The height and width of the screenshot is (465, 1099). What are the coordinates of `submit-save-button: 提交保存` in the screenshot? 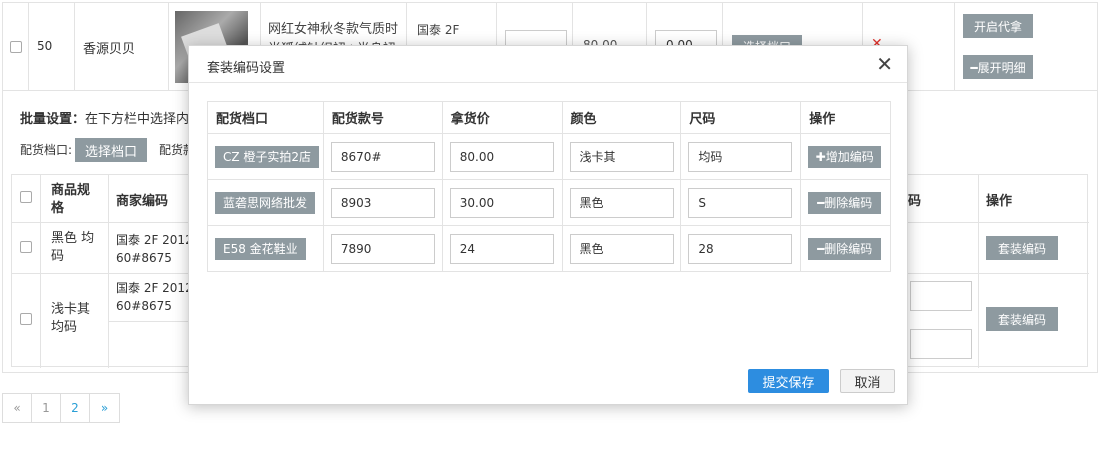 It's located at (788, 381).